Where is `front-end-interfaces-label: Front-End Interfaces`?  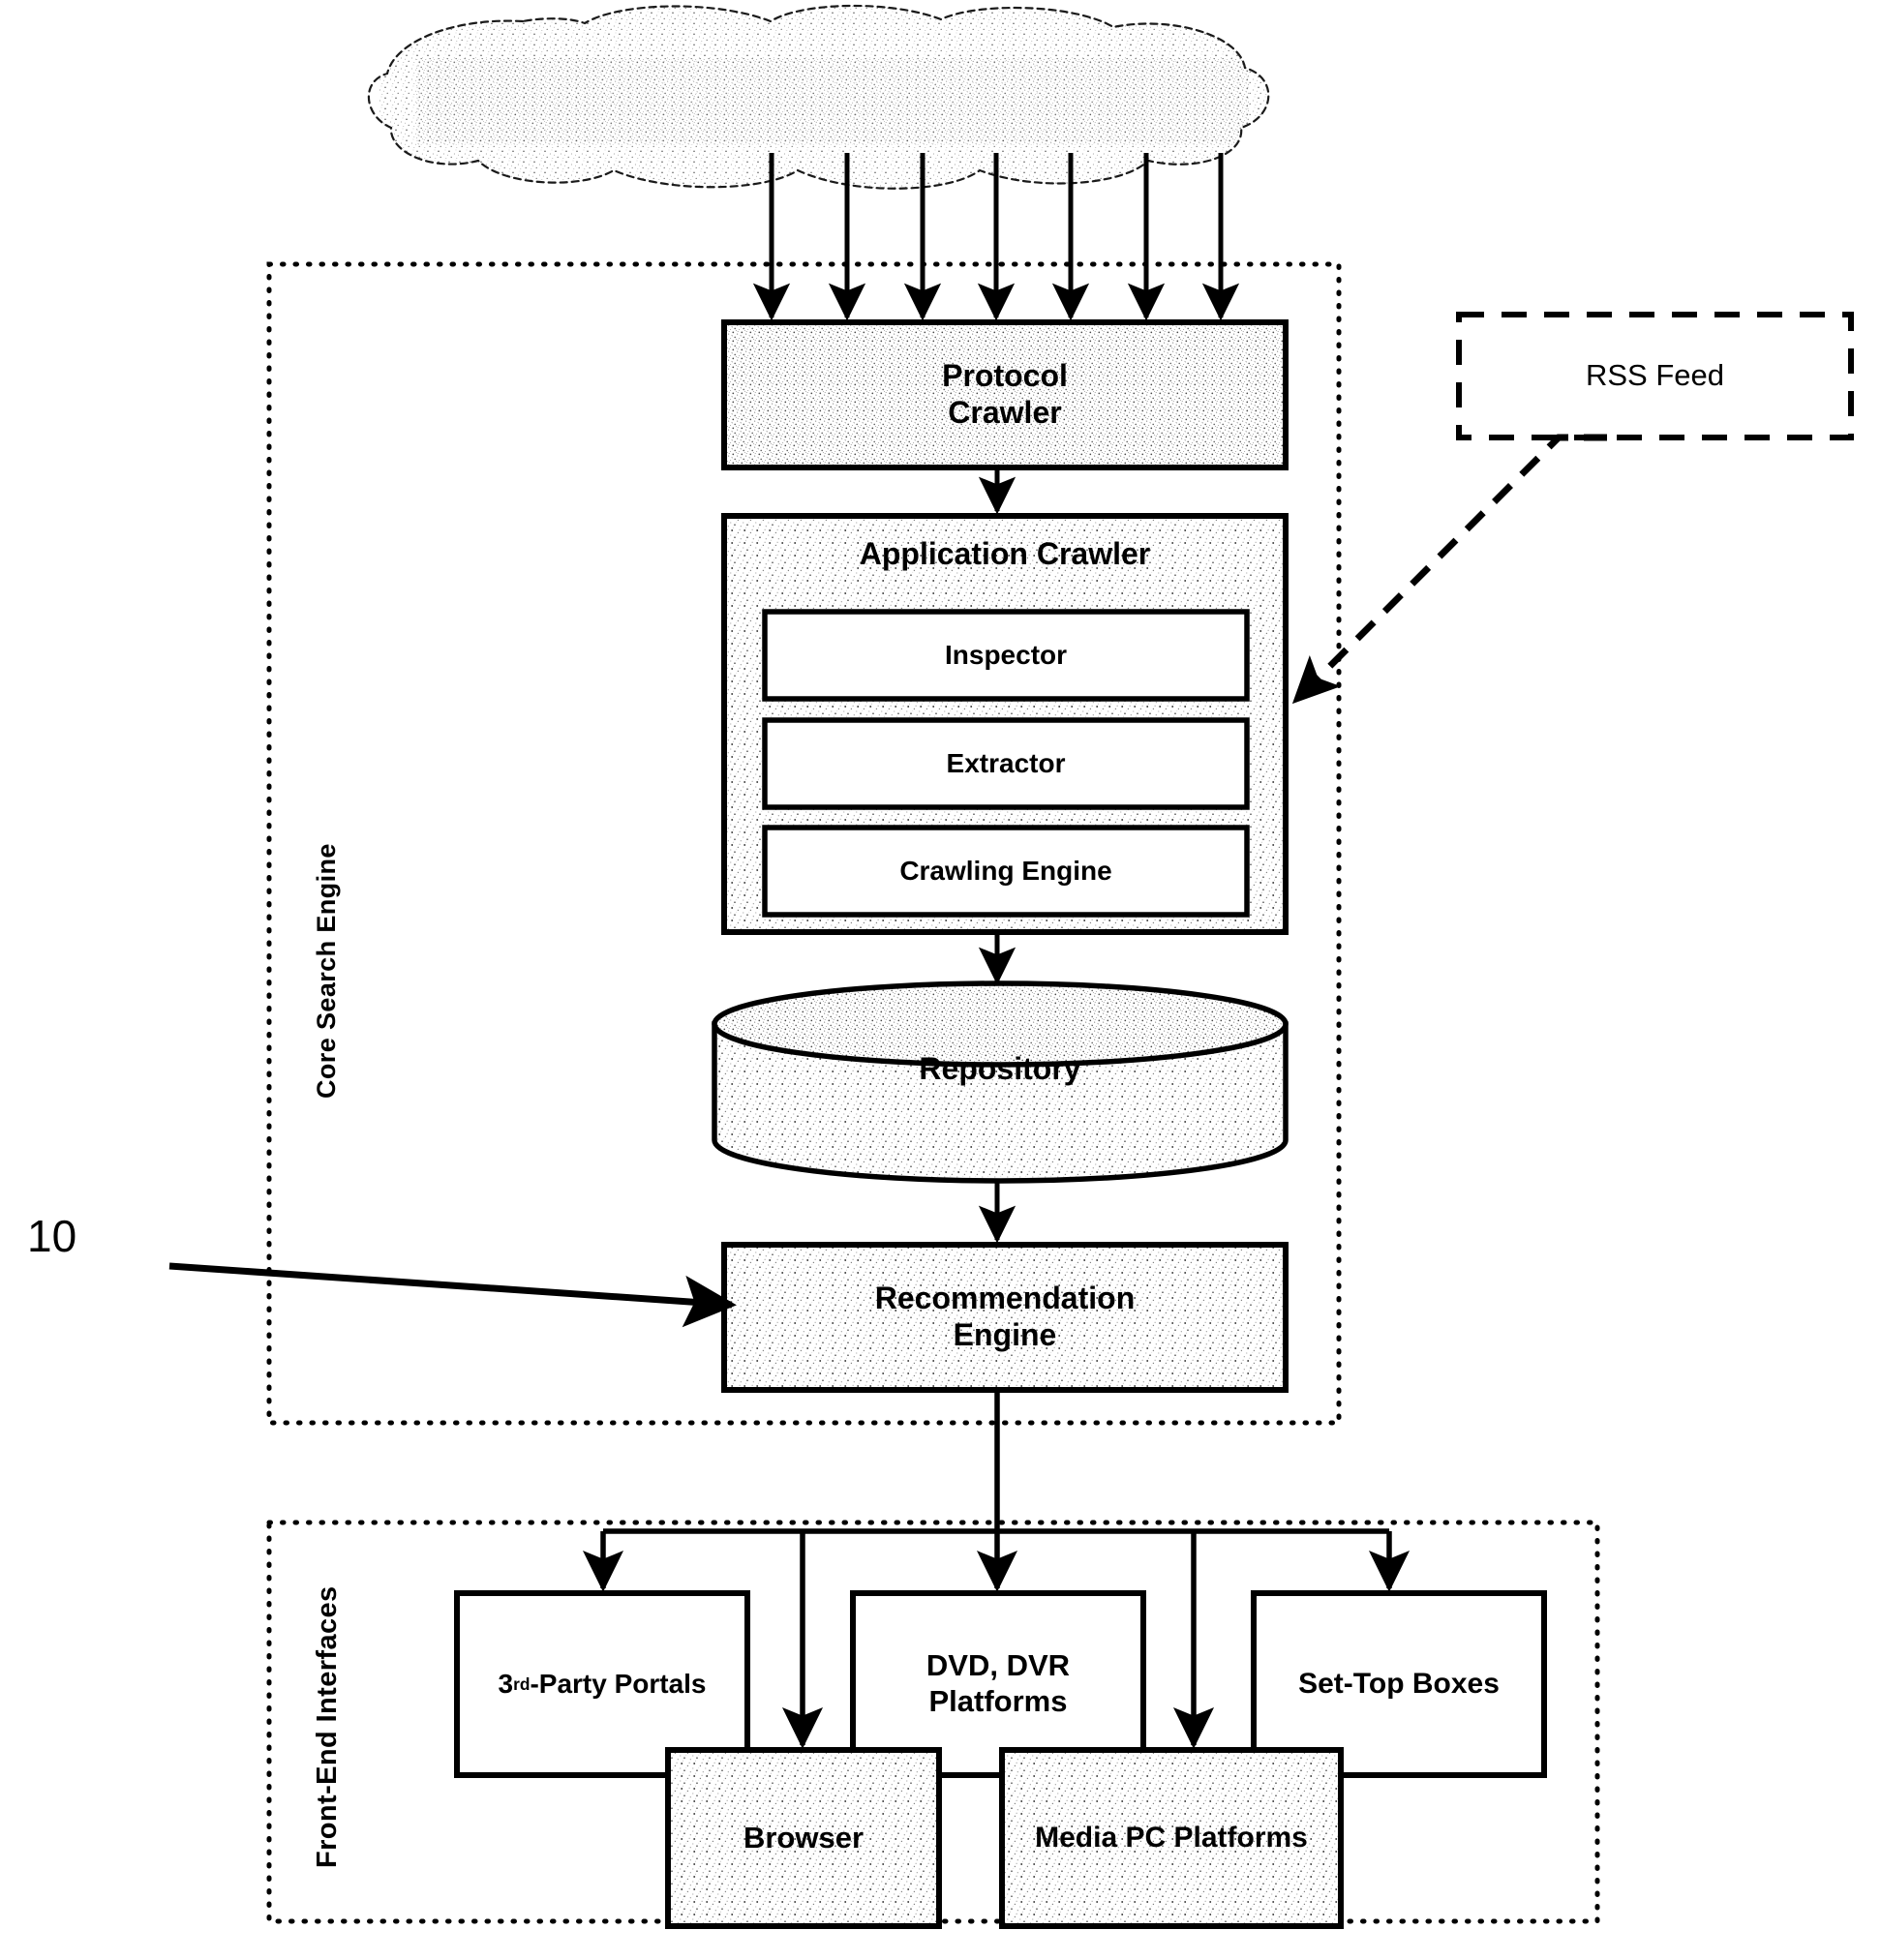 front-end-interfaces-label: Front-End Interfaces is located at coordinates (327, 1726).